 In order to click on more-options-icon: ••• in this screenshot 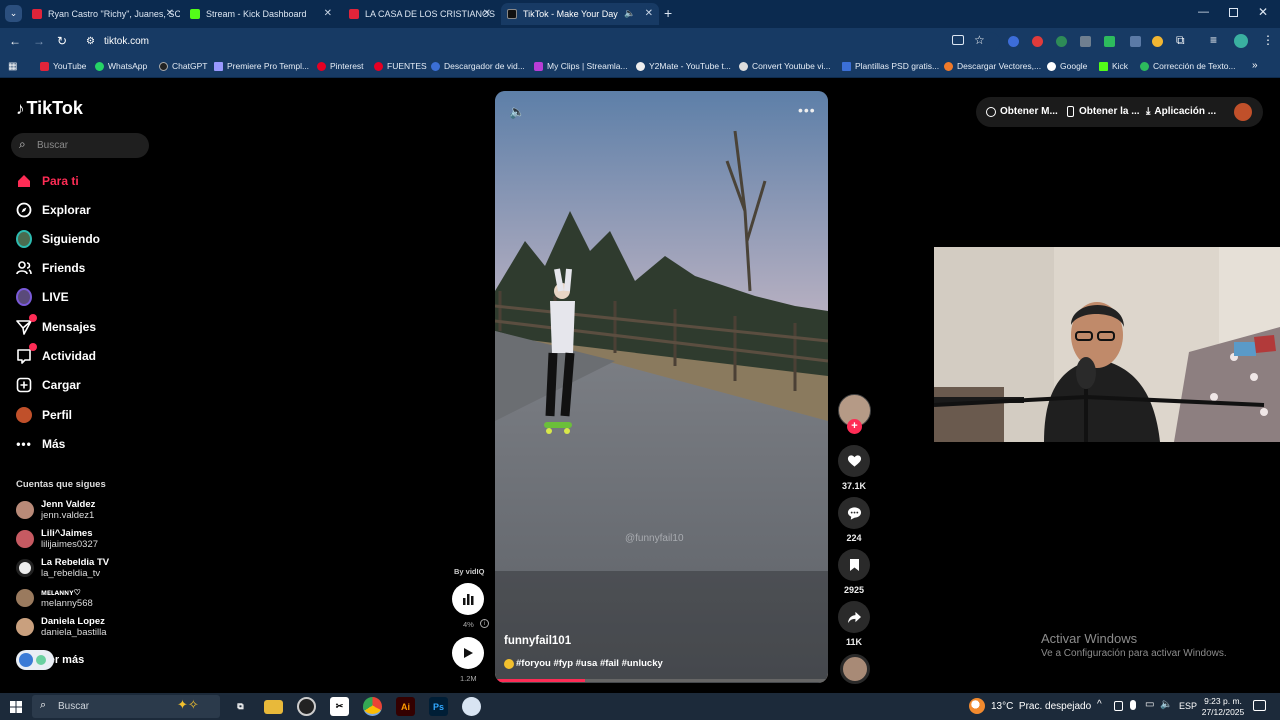, I will do `click(807, 110)`.